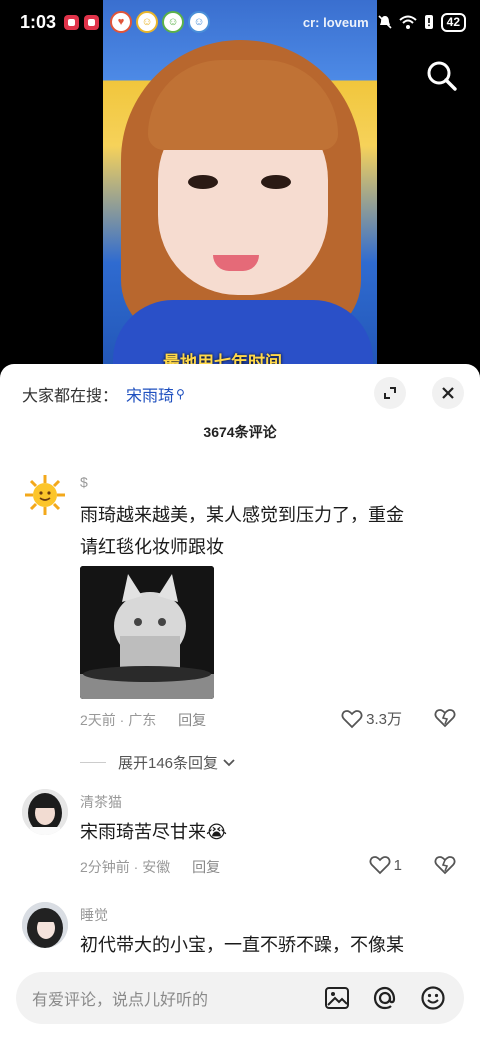 The height and width of the screenshot is (1038, 480). Describe the element at coordinates (229, 762) in the screenshot. I see `chevron-down-icon` at that location.